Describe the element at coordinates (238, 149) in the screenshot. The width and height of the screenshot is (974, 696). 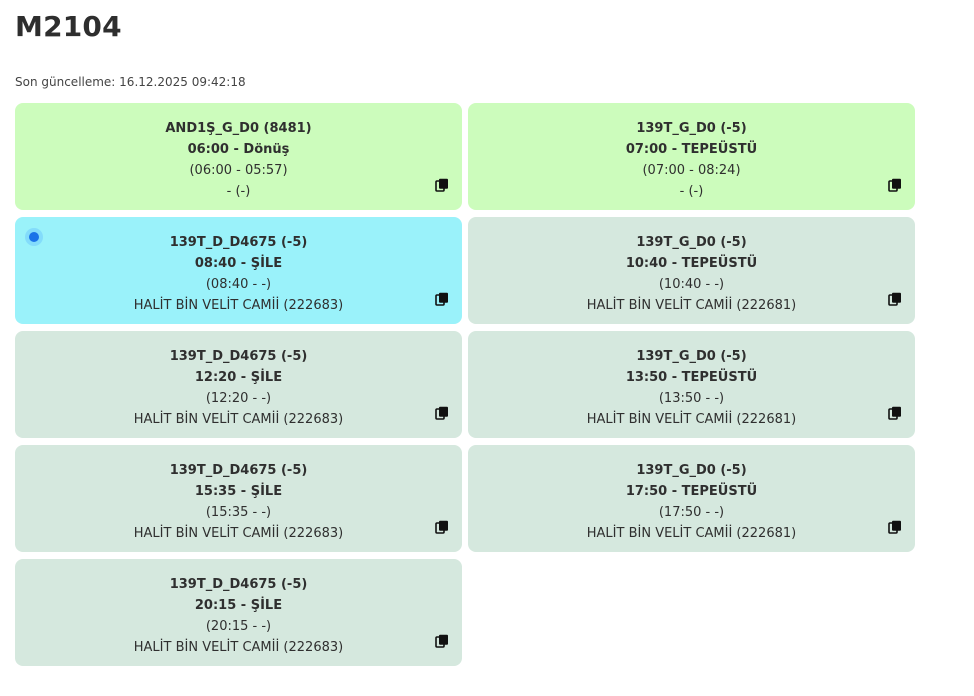
I see `trip-time-destination: 06:00 - Dönüş` at that location.